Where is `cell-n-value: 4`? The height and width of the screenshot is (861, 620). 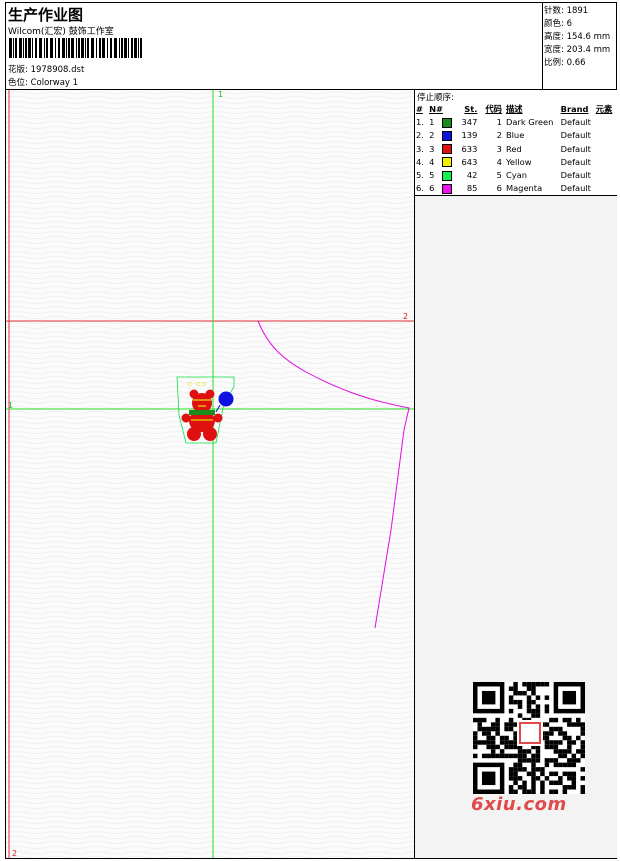 cell-n-value: 4 is located at coordinates (432, 161).